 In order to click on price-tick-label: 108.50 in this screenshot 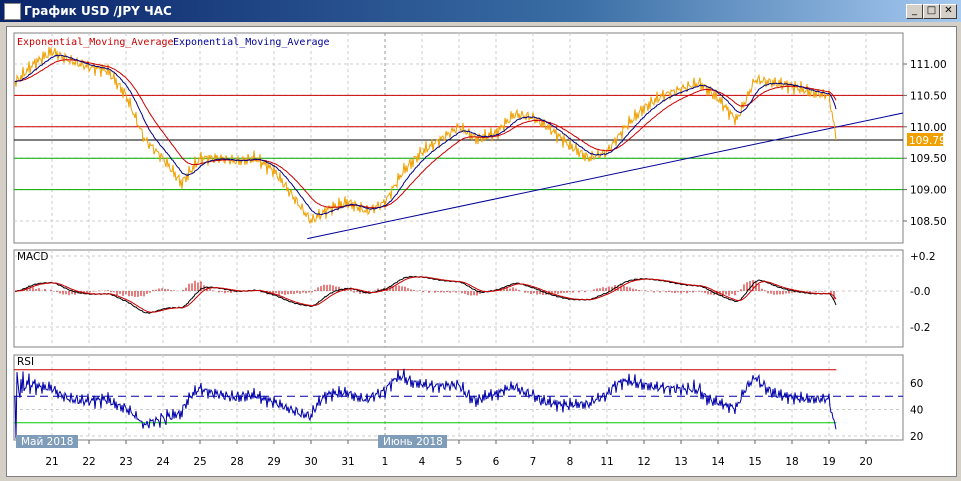, I will do `click(928, 222)`.